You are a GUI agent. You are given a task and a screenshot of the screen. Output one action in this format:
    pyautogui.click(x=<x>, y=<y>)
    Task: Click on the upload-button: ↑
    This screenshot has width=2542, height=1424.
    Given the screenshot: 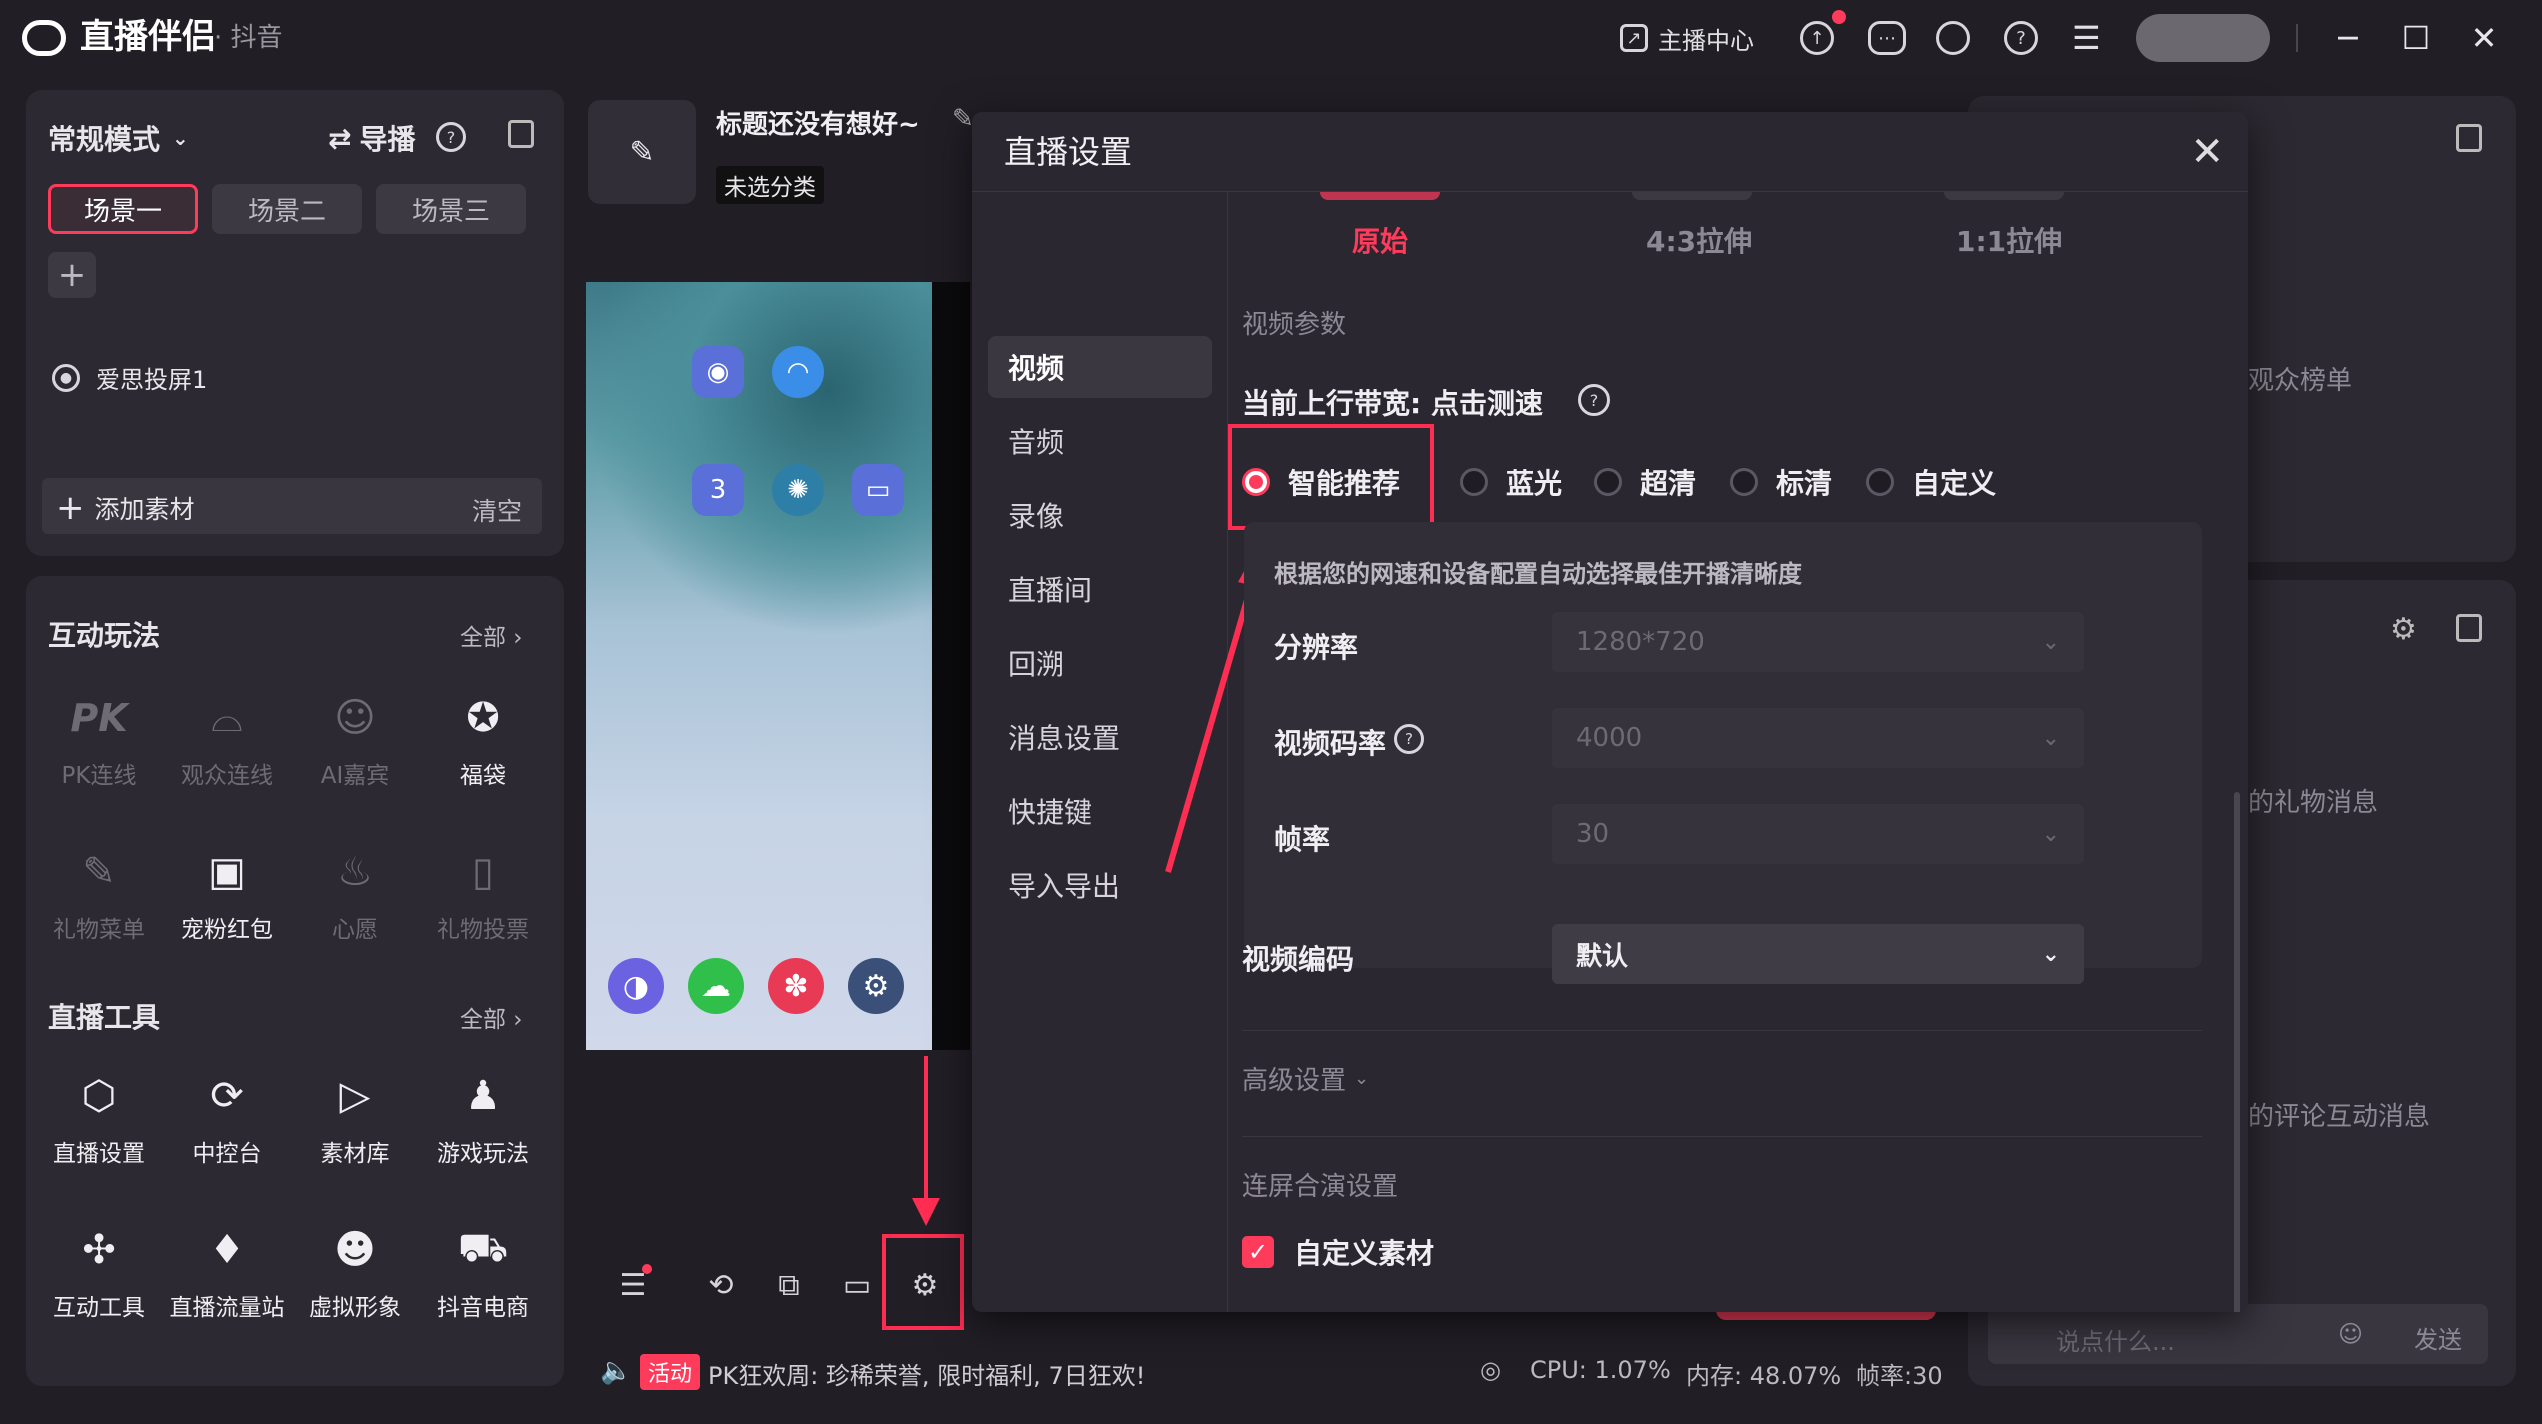 What is the action you would take?
    pyautogui.click(x=1817, y=38)
    